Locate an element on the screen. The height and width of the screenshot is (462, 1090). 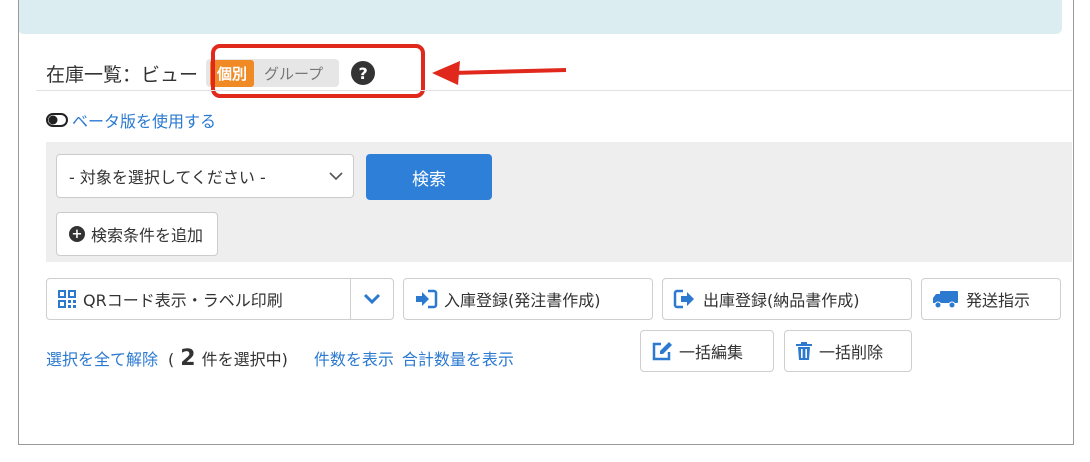
shipping-instruction-button: 発送指示 is located at coordinates (991, 299).